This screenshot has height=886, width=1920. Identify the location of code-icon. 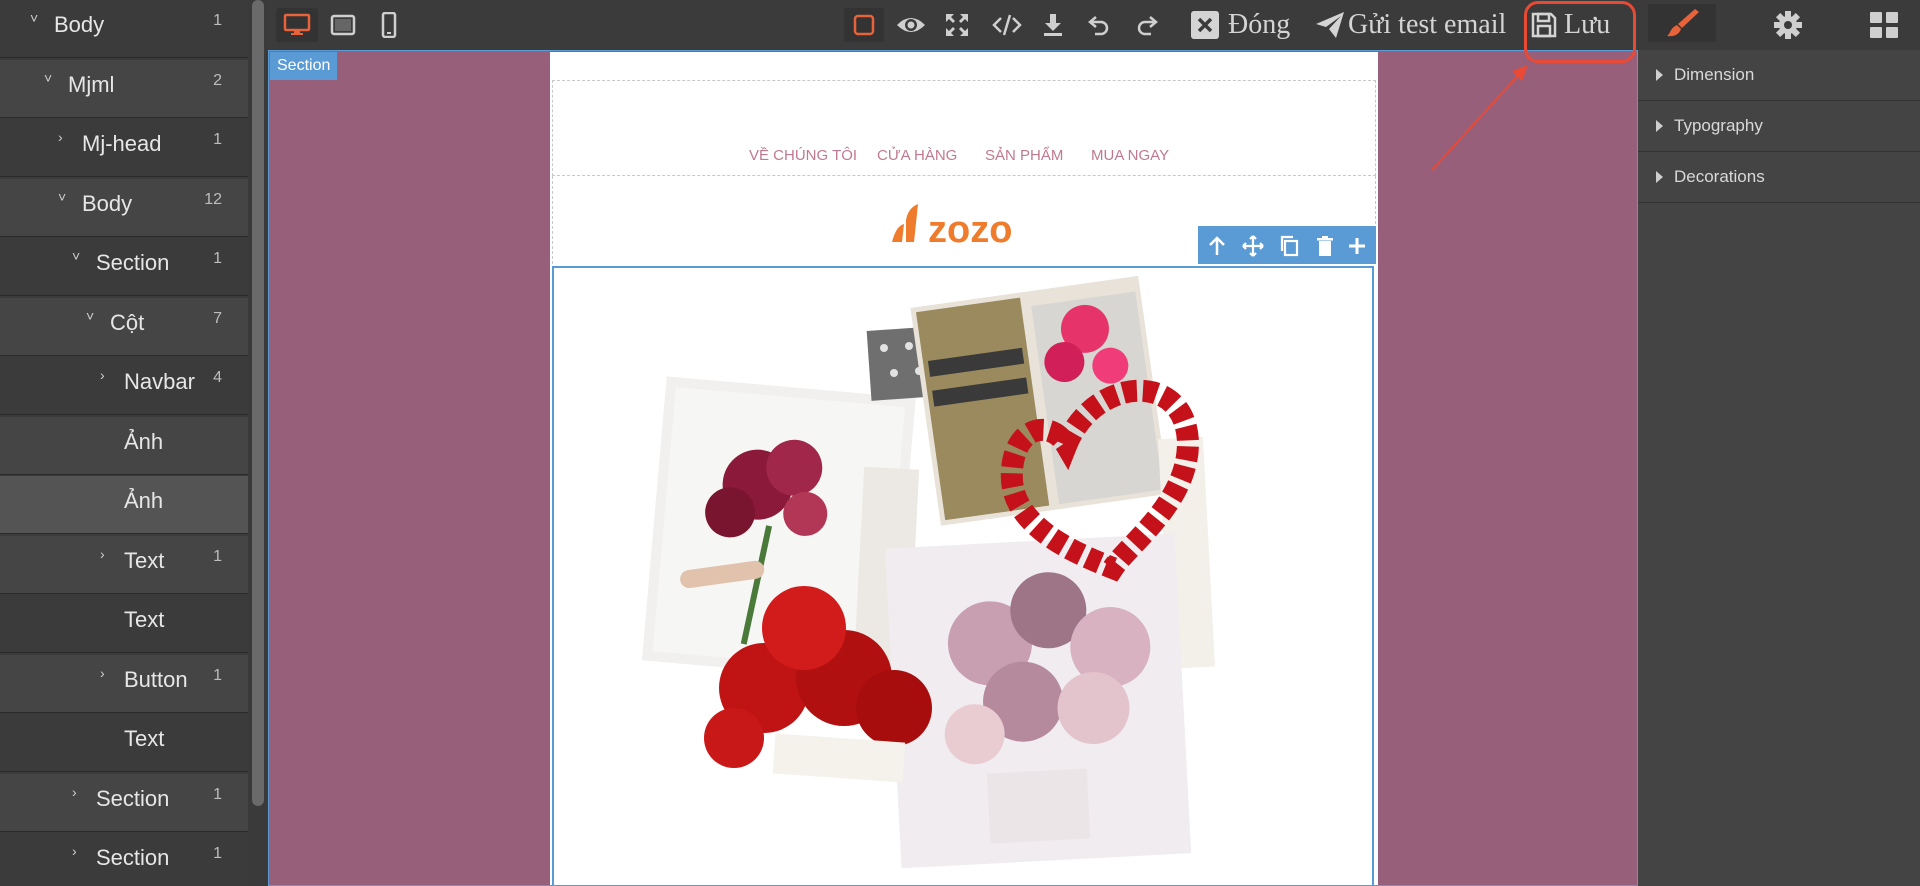
(1007, 25).